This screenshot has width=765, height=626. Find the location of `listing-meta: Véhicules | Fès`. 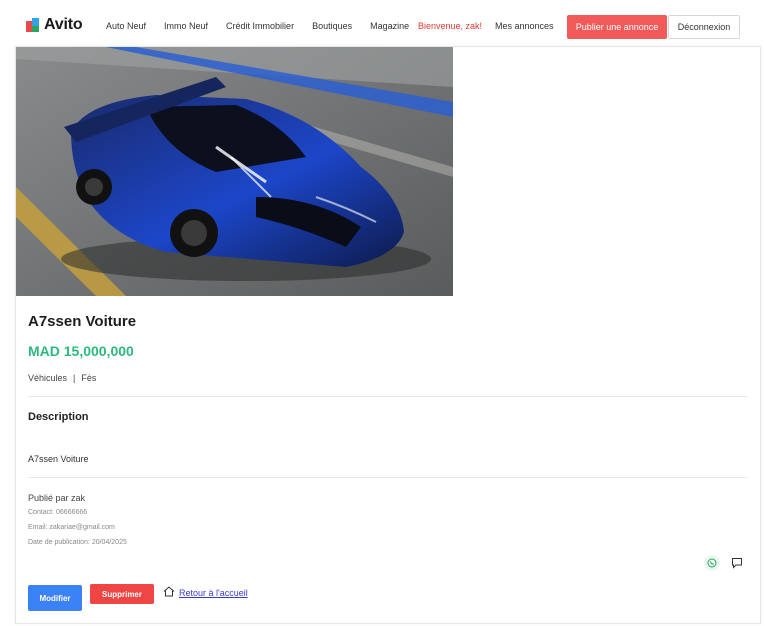

listing-meta: Véhicules | Fès is located at coordinates (62, 378).